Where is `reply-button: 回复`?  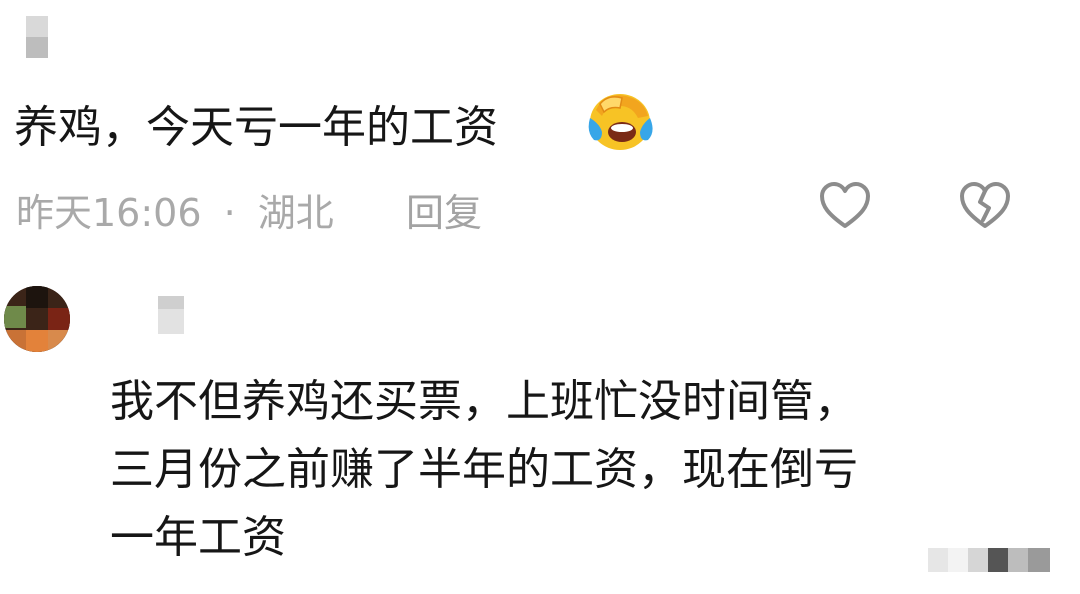 reply-button: 回复 is located at coordinates (444, 209).